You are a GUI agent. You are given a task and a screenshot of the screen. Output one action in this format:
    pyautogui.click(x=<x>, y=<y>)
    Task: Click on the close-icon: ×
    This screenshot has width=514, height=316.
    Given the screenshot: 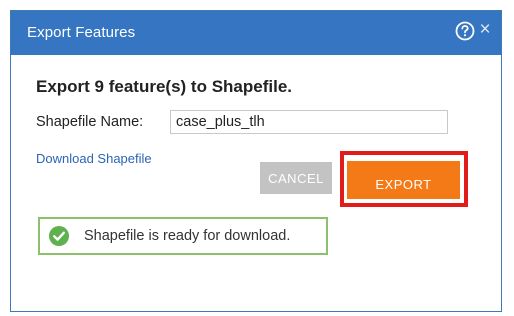 What is the action you would take?
    pyautogui.click(x=485, y=30)
    